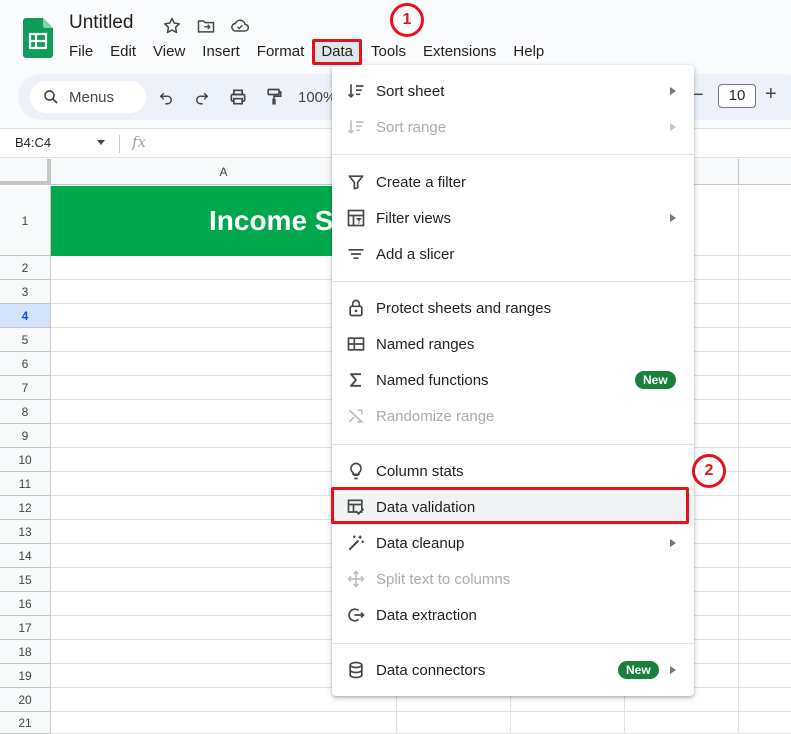 This screenshot has height=734, width=791. I want to click on sheets-logo-icon, so click(38, 38).